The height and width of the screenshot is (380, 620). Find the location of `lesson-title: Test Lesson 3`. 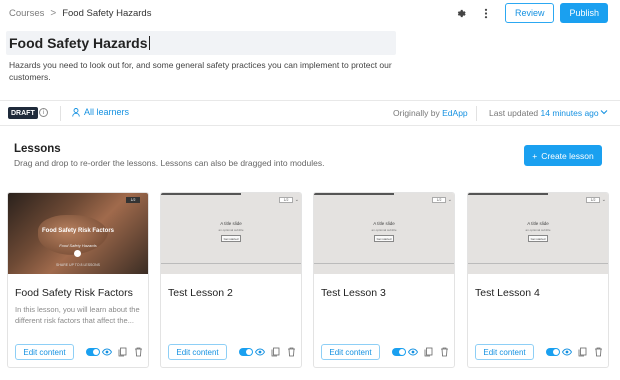

lesson-title: Test Lesson 3 is located at coordinates (353, 293).